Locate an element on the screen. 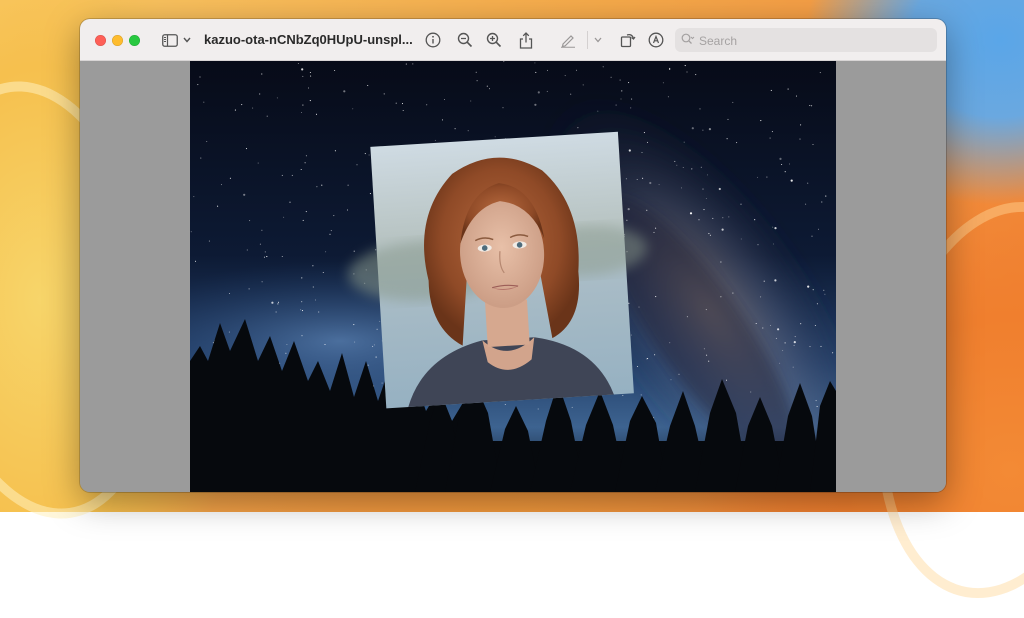 This screenshot has width=1024, height=618. portrait-photo is located at coordinates (497, 270).